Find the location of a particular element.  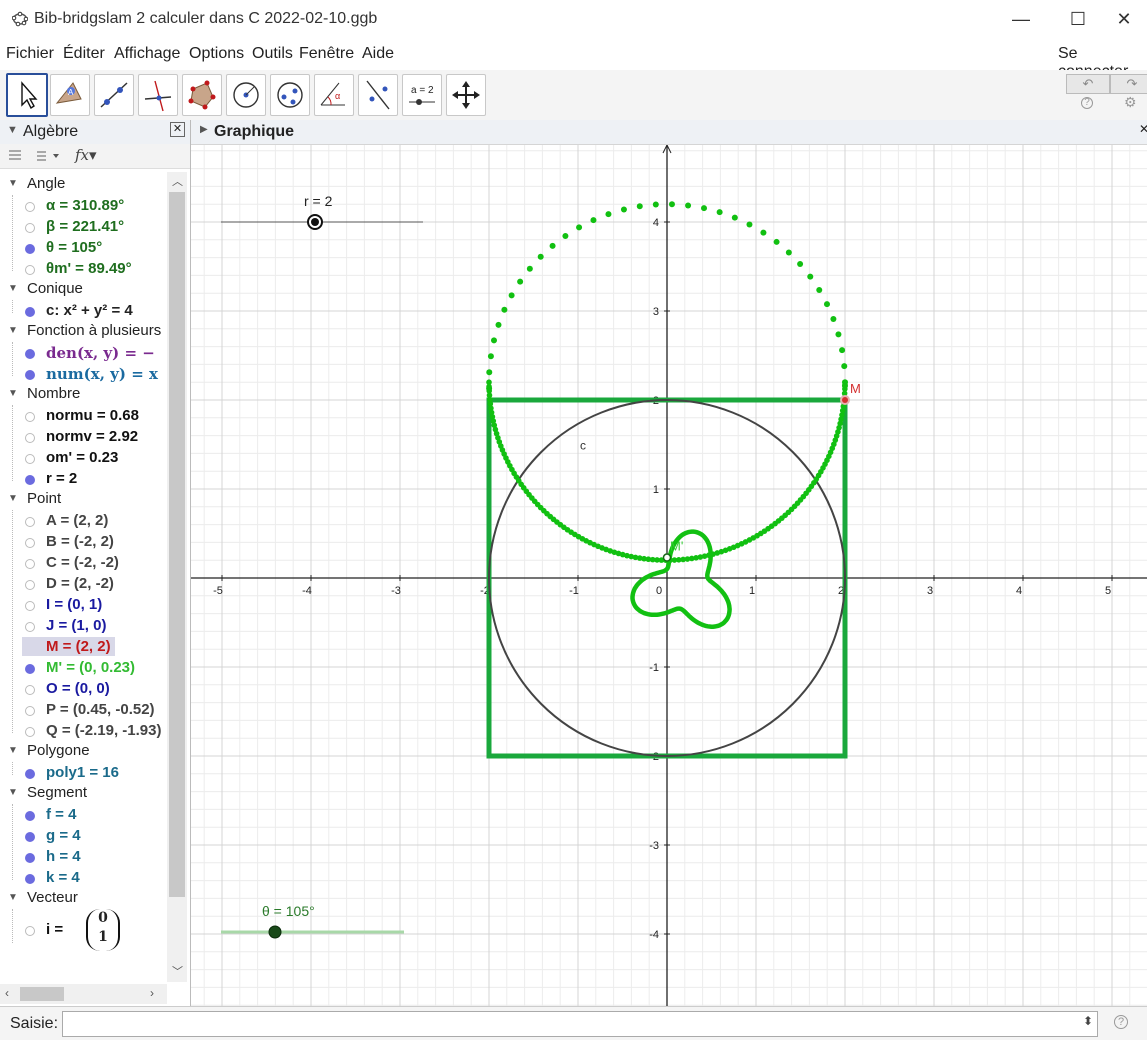

close-graphics-icon: ✕ is located at coordinates (1143, 129).